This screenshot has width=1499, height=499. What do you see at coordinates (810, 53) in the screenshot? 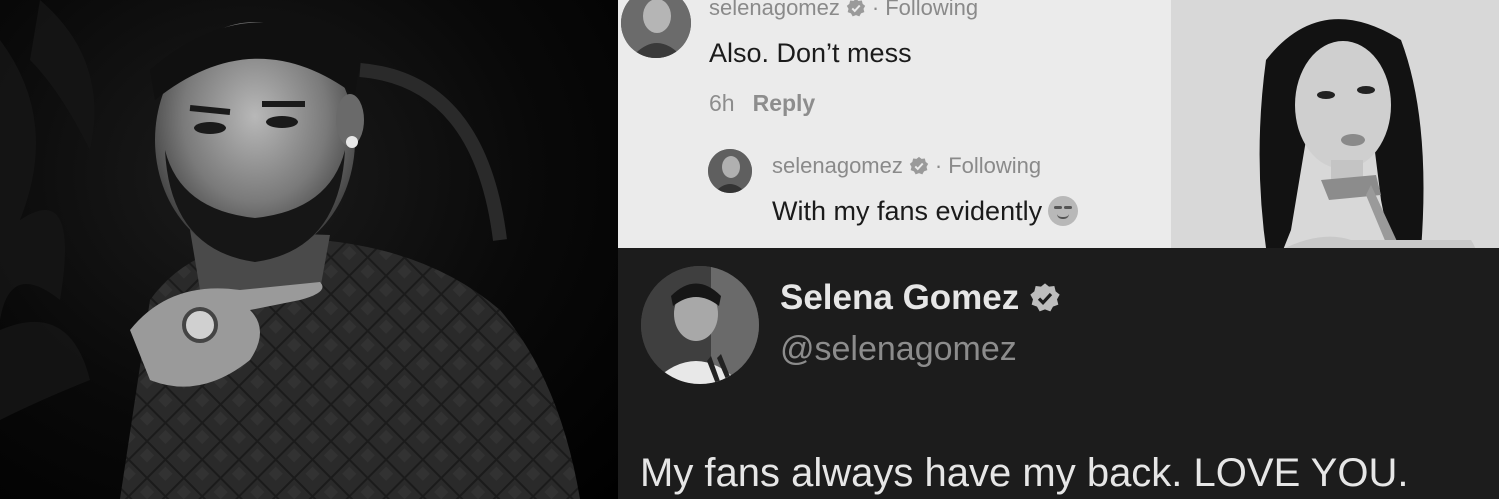
I see `comment-text: Also. Don’t mess` at bounding box center [810, 53].